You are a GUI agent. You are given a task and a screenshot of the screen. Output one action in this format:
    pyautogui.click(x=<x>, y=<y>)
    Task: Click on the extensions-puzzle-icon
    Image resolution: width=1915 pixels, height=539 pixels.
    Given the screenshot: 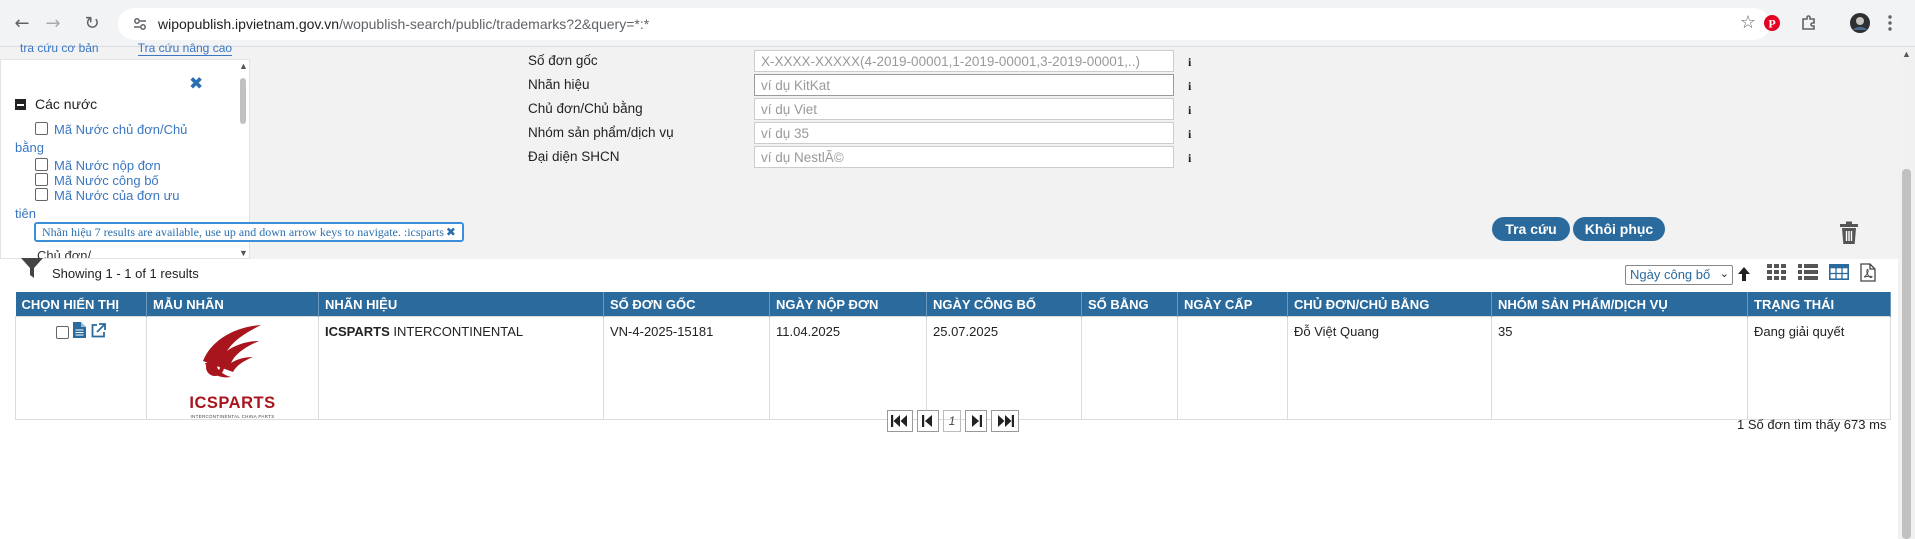 What is the action you would take?
    pyautogui.click(x=1809, y=23)
    